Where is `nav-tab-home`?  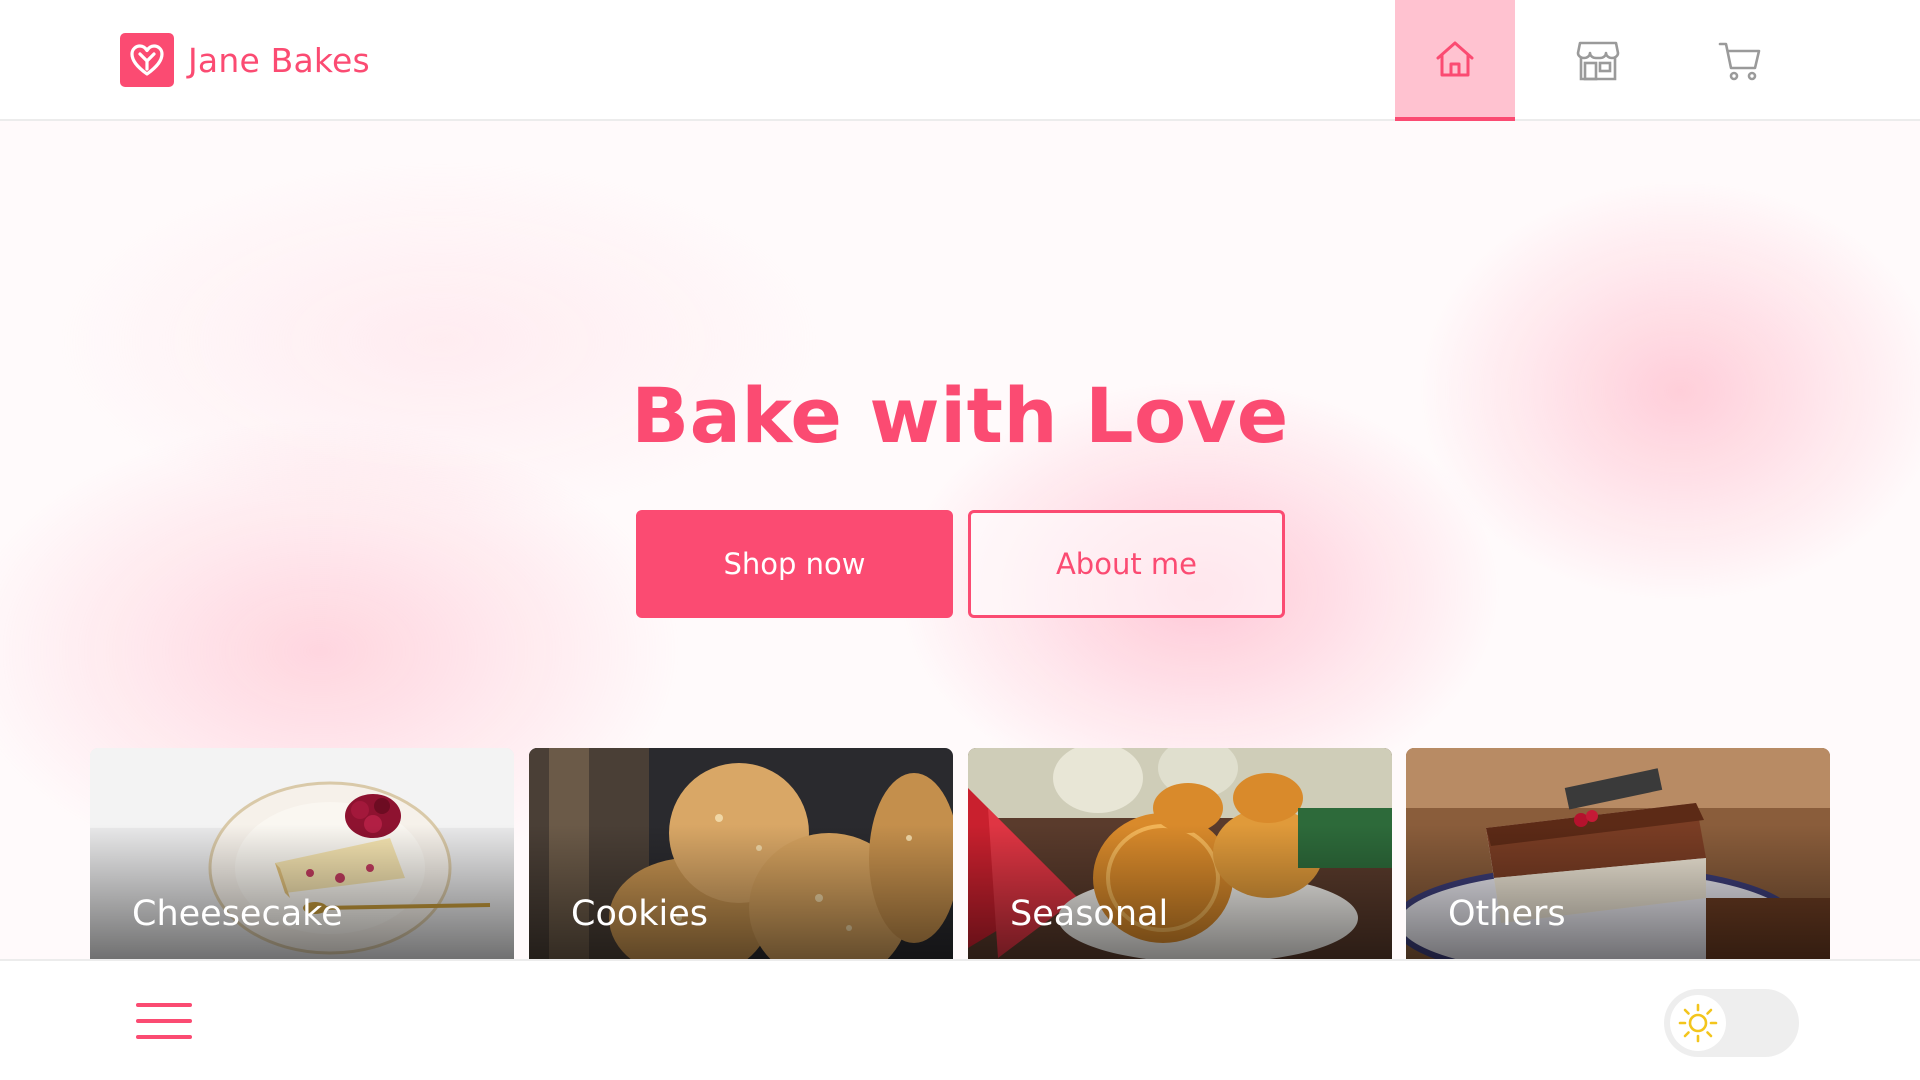 nav-tab-home is located at coordinates (1455, 60).